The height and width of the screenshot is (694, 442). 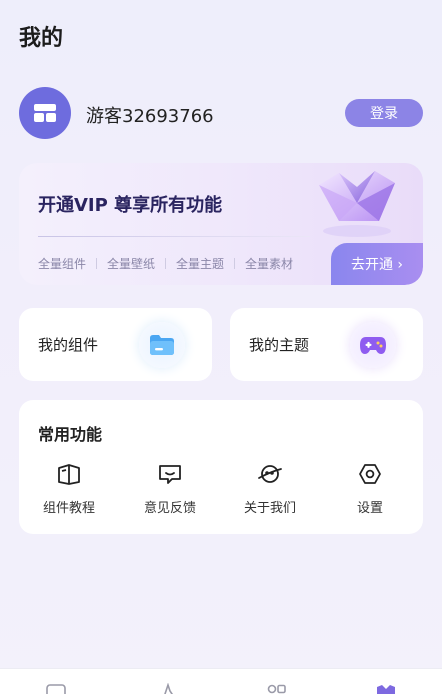 I want to click on folder-icon, so click(x=162, y=345).